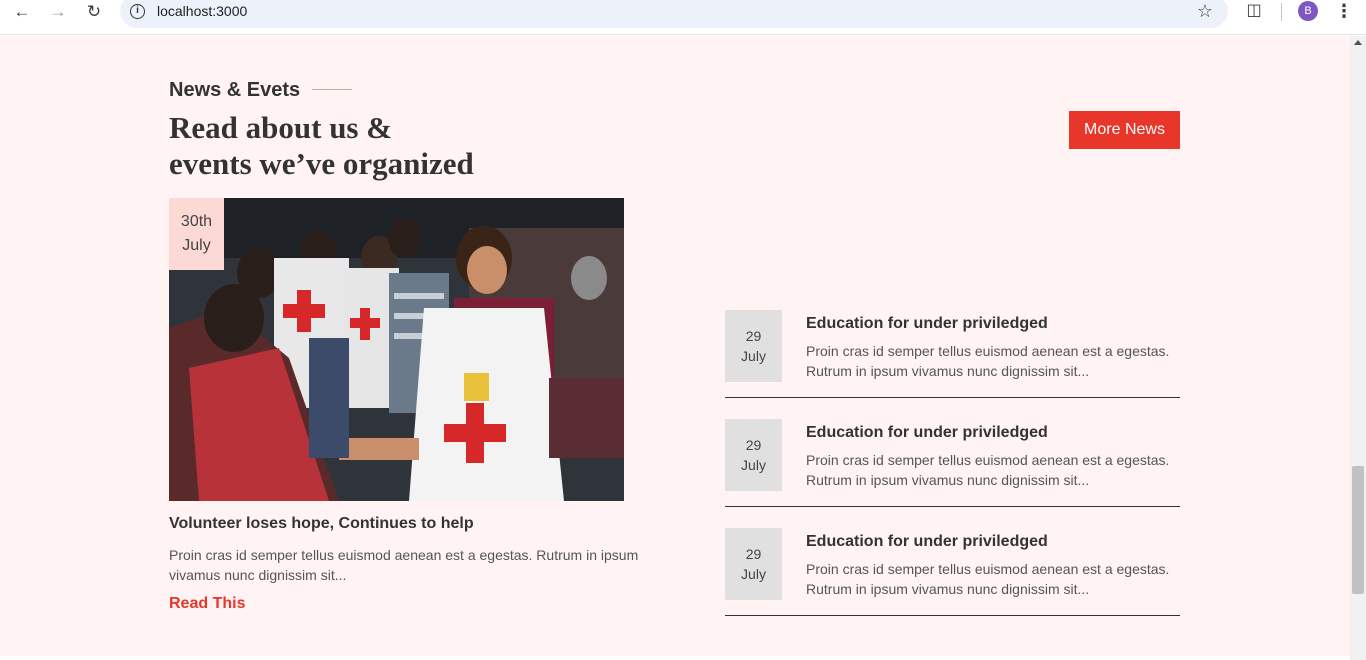  I want to click on url-text: localhost:3000, so click(202, 11).